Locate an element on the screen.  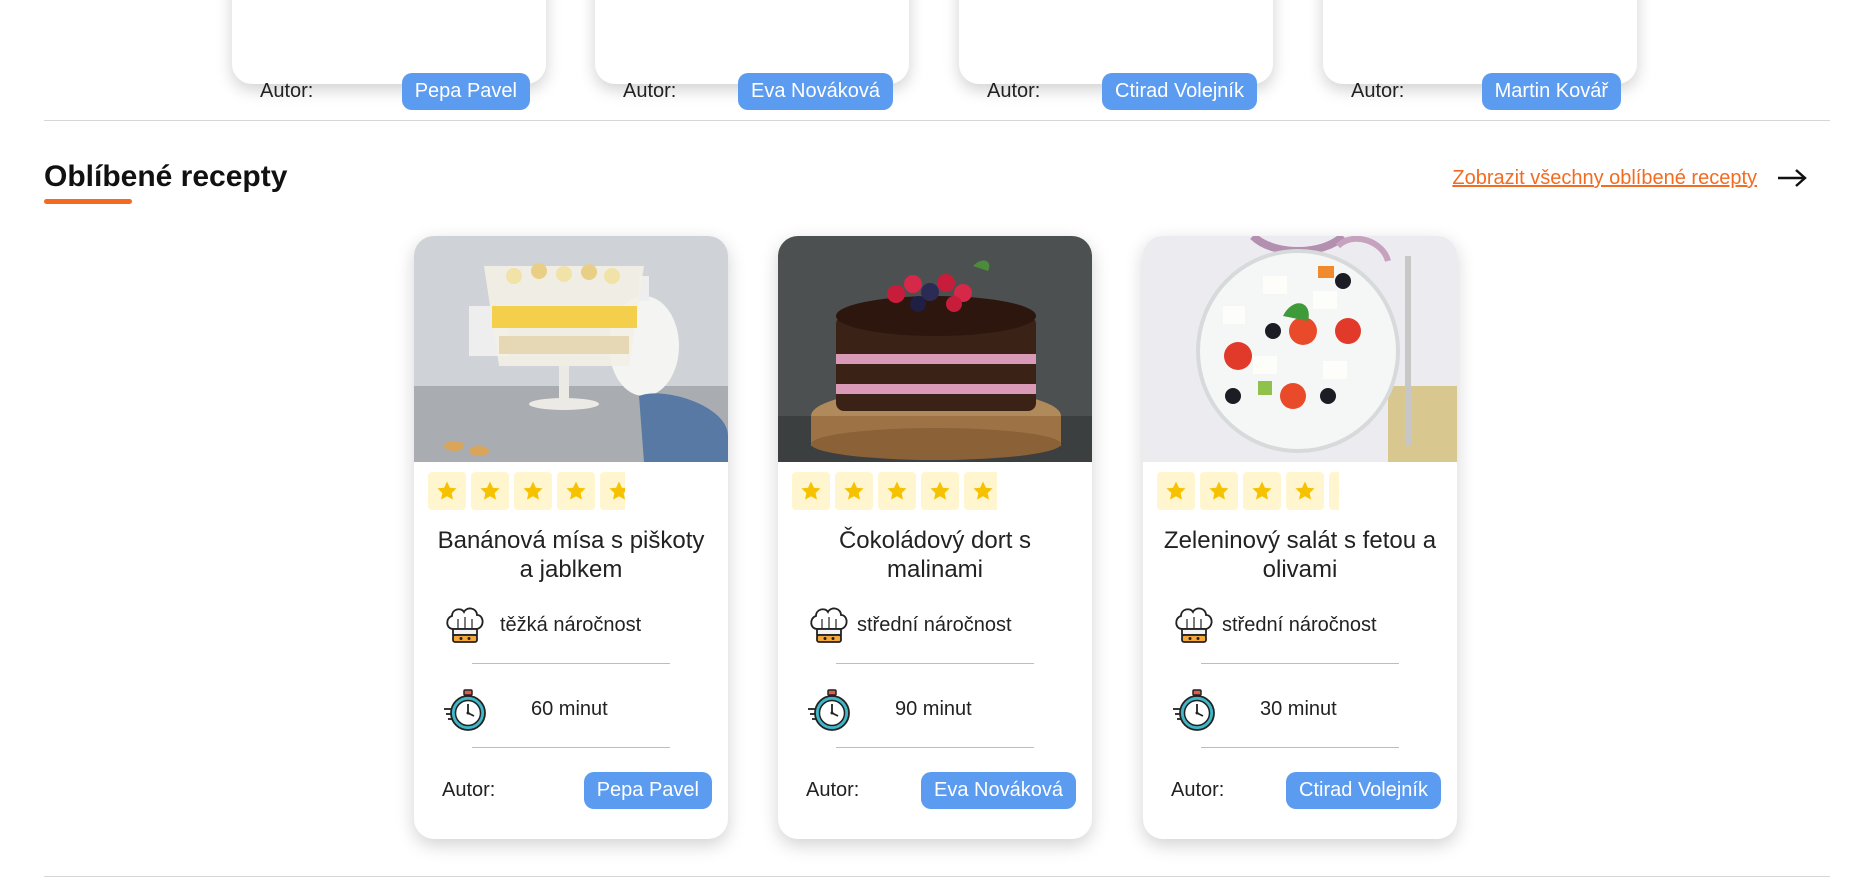
difficulty-row: těžká náročnost is located at coordinates (571, 626).